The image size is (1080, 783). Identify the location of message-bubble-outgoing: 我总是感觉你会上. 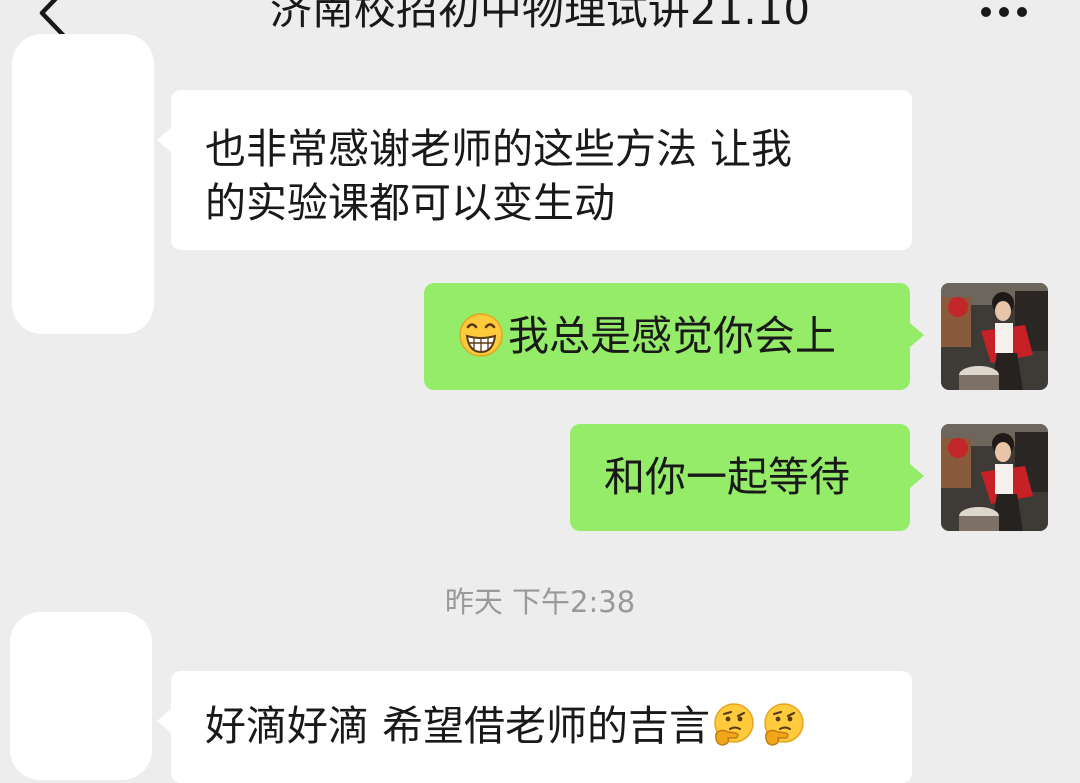
(674, 336).